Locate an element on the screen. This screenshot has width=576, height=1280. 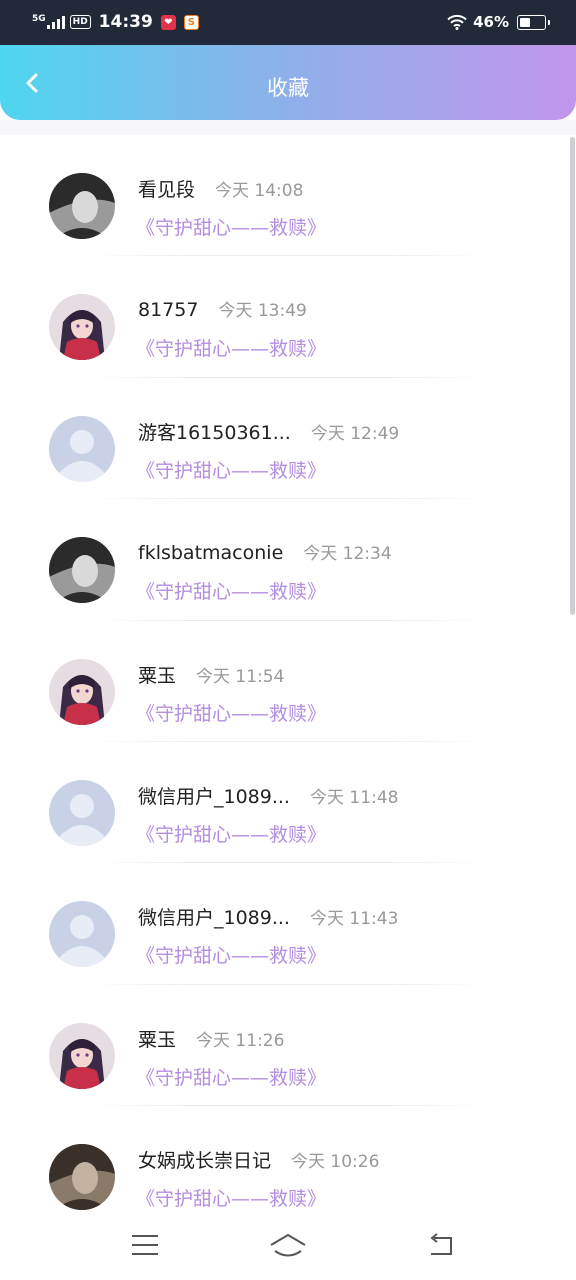
system-nav-bar is located at coordinates (288, 1245).